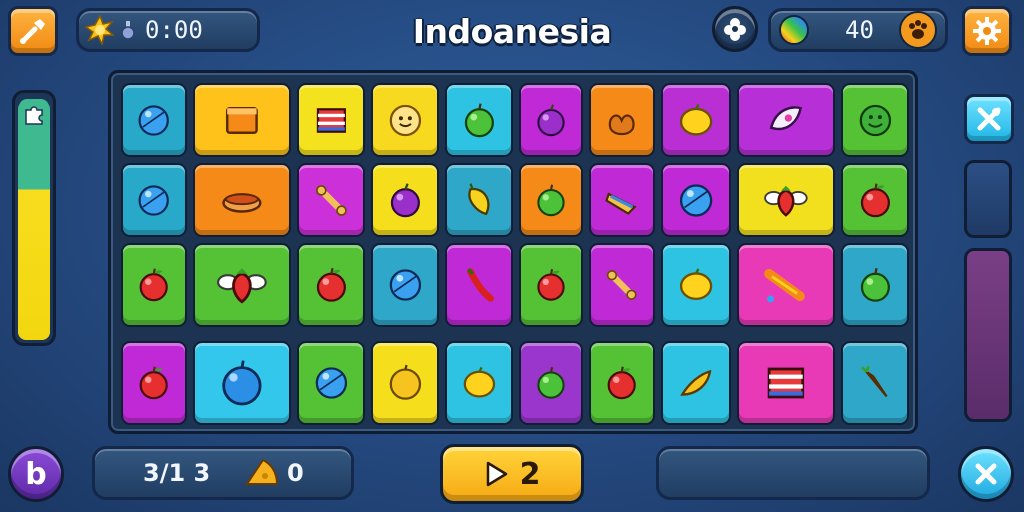 The image size is (1024, 512). Describe the element at coordinates (988, 199) in the screenshot. I see `side-slot-blue` at that location.